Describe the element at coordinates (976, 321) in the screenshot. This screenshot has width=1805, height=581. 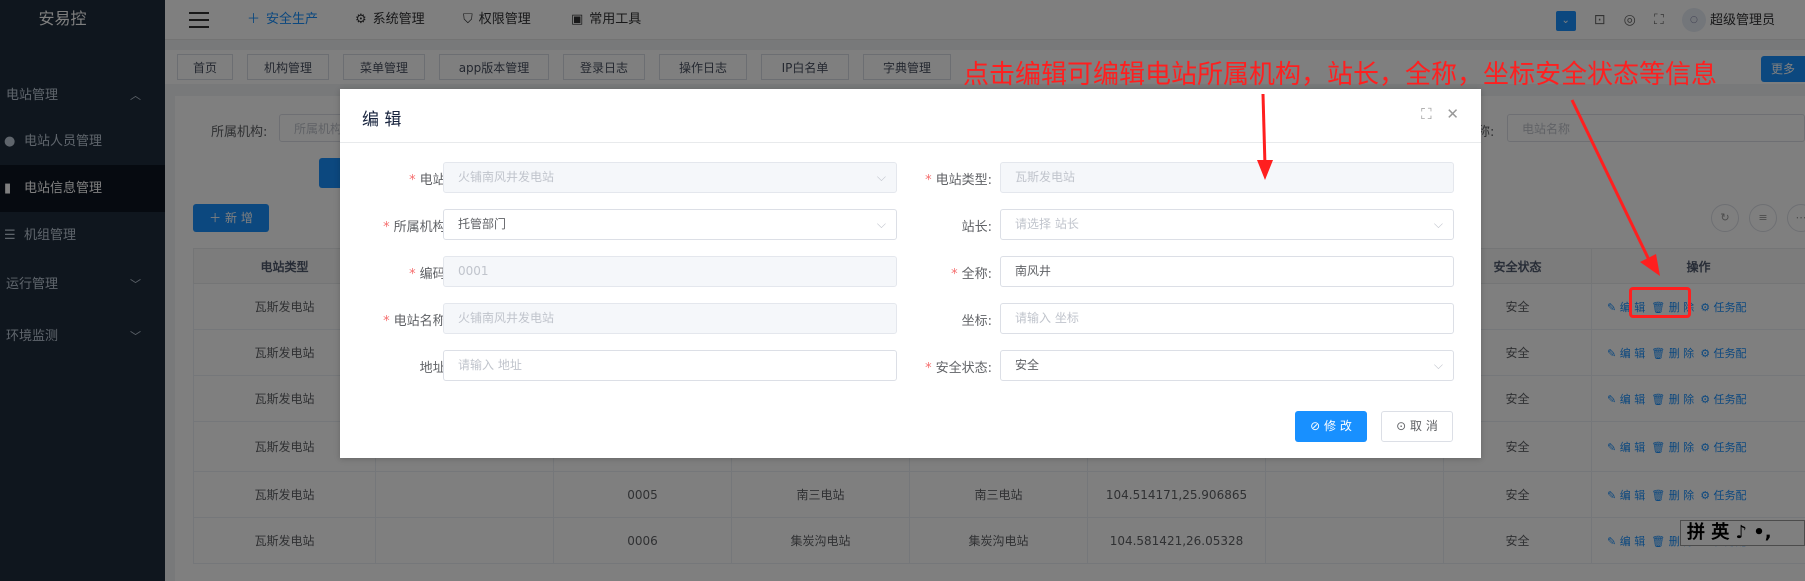
I see `coord-label: 坐标:` at that location.